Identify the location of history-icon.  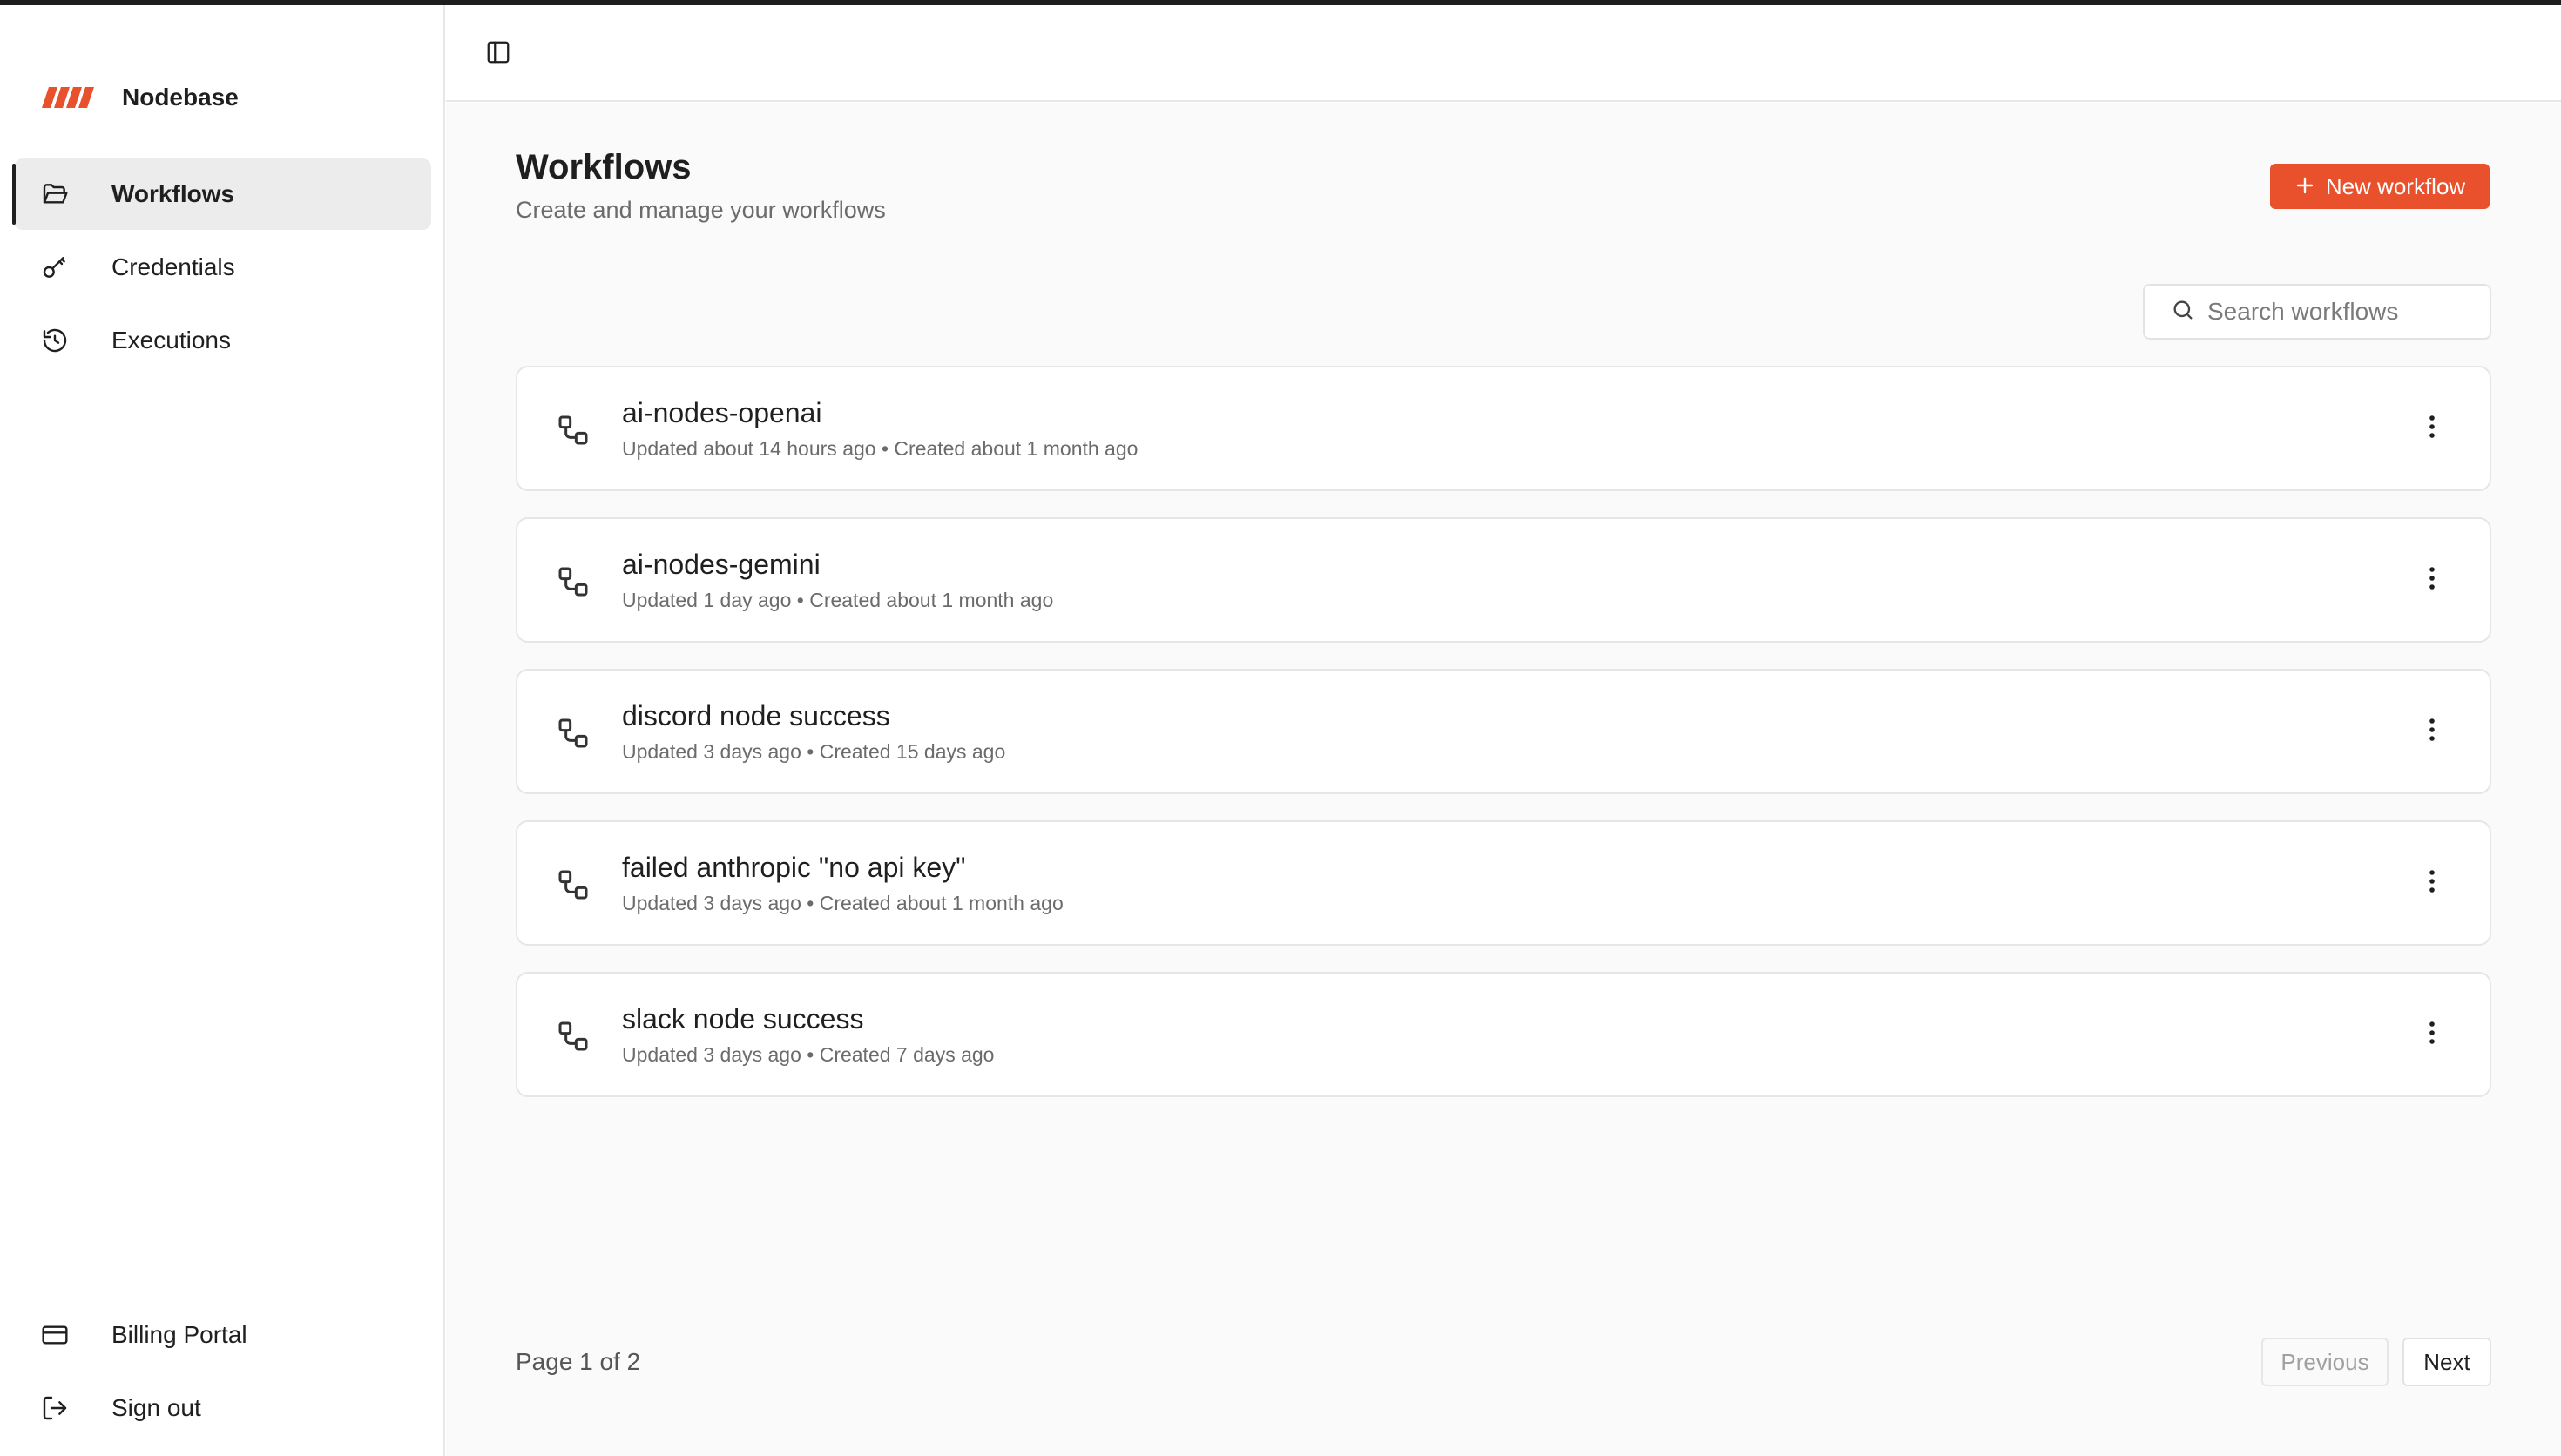
(55, 340).